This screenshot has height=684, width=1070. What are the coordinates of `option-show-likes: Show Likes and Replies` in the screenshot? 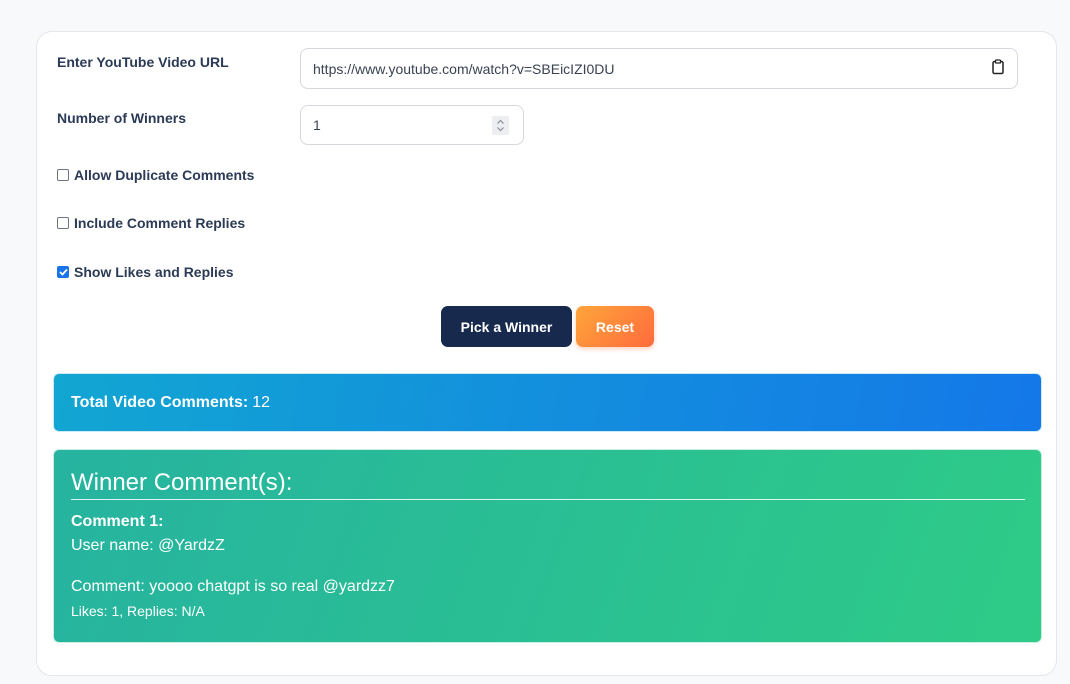 It's located at (145, 272).